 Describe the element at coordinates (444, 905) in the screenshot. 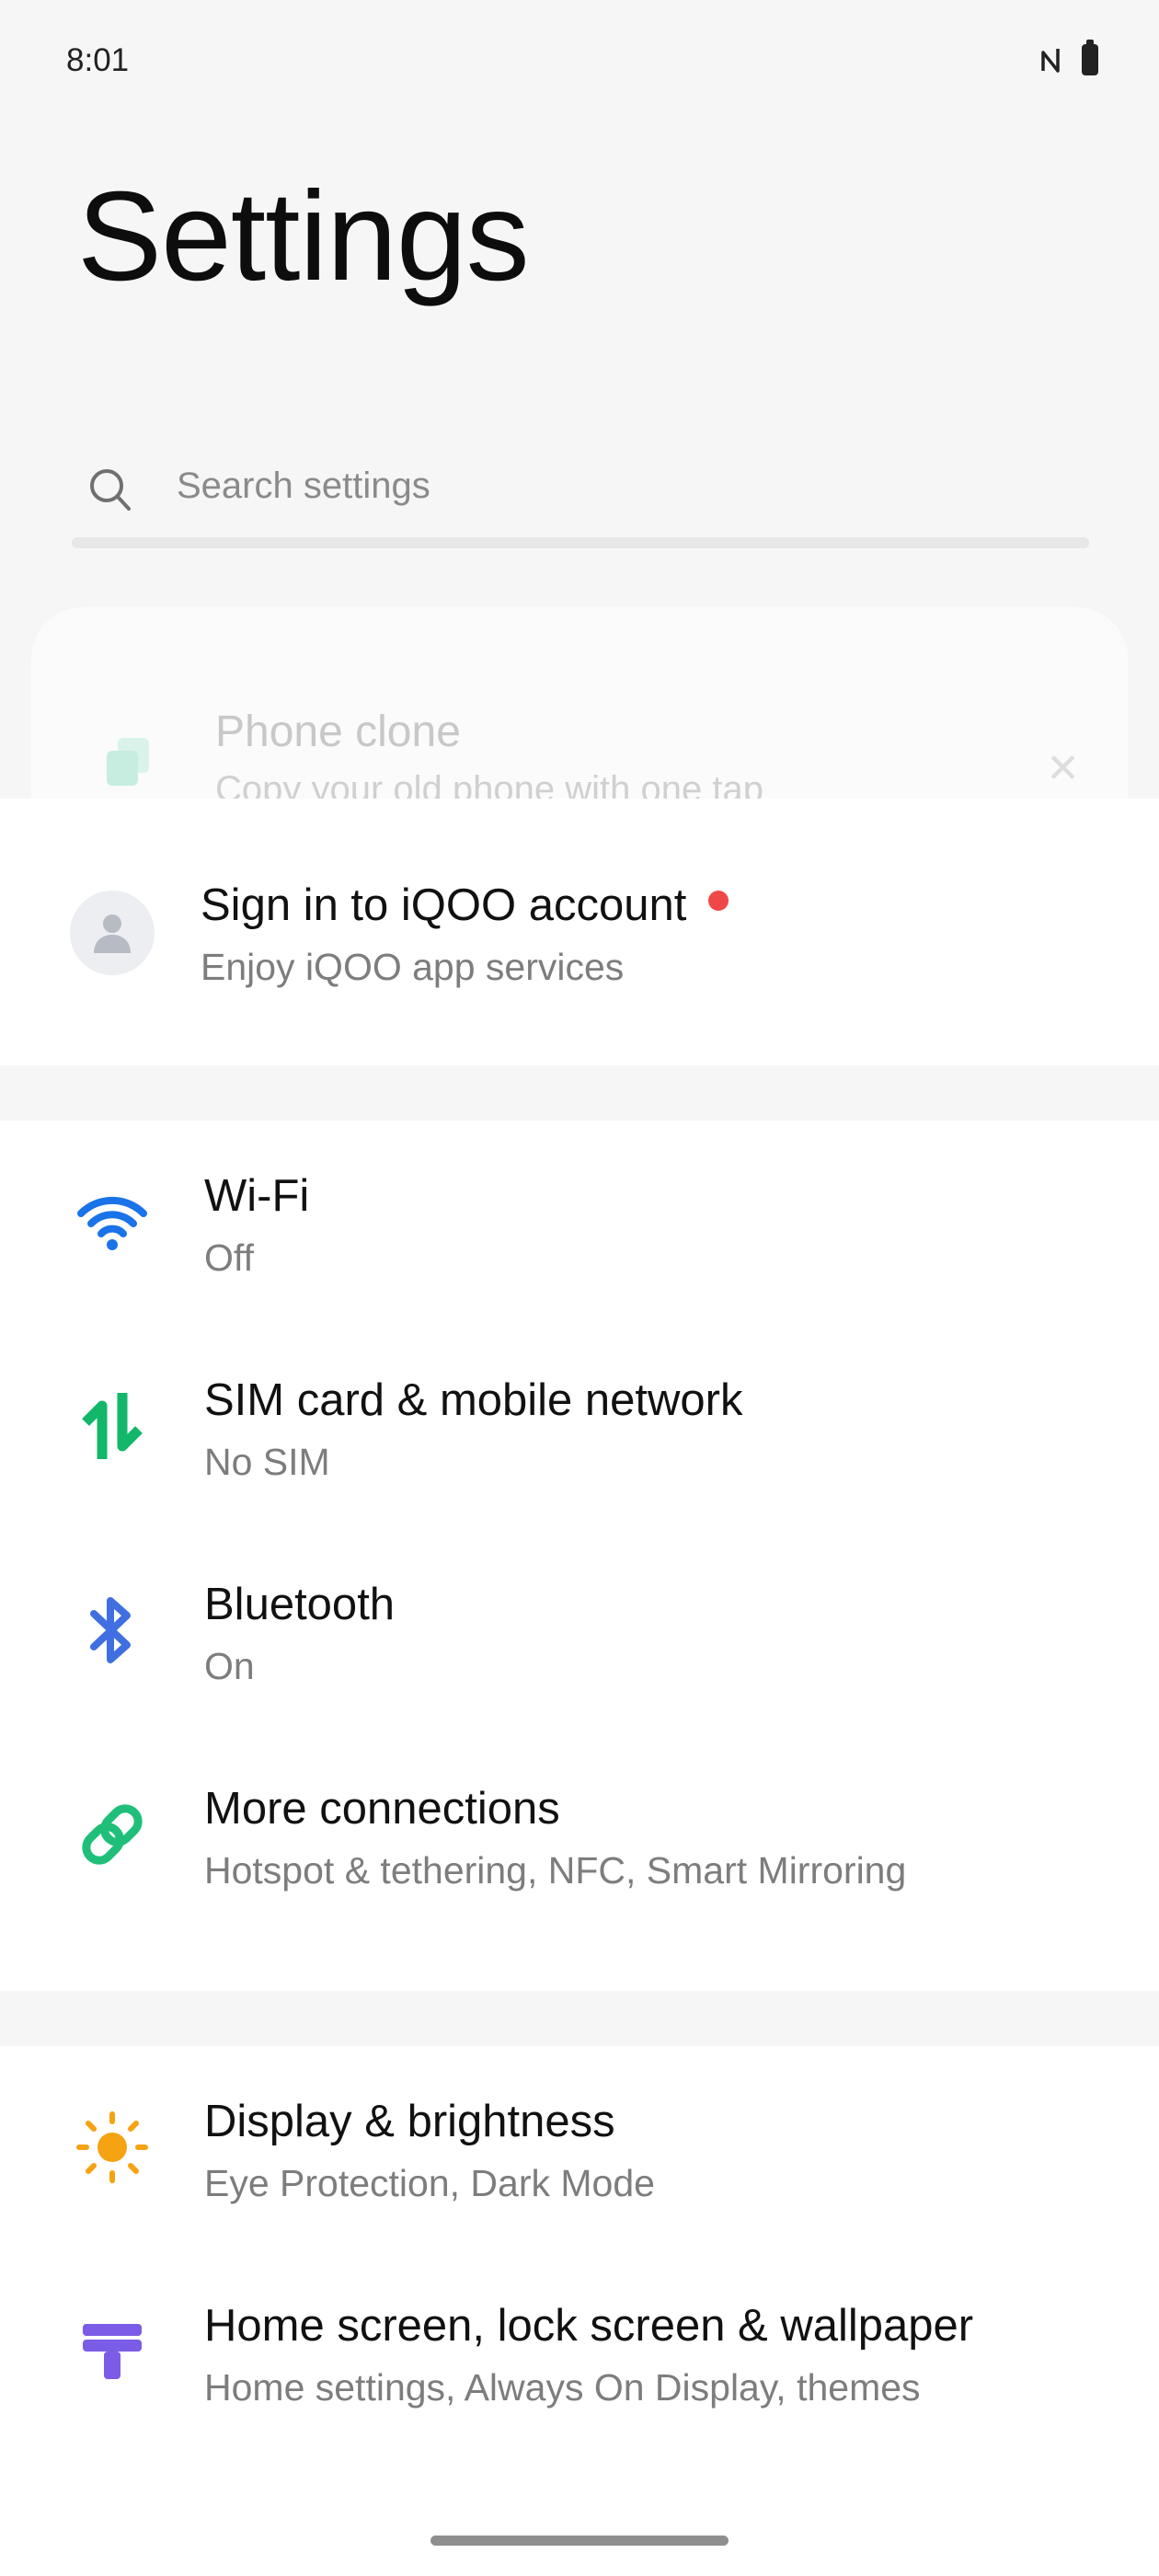

I see `account-title-text: Sign in to iQOO account` at that location.